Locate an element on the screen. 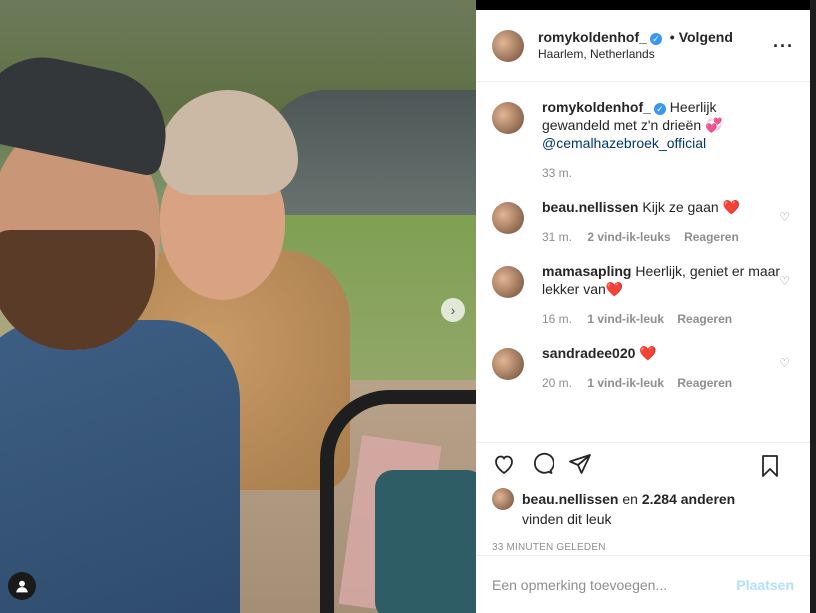 This screenshot has height=613, width=816. comment-time: 16 m. is located at coordinates (557, 319).